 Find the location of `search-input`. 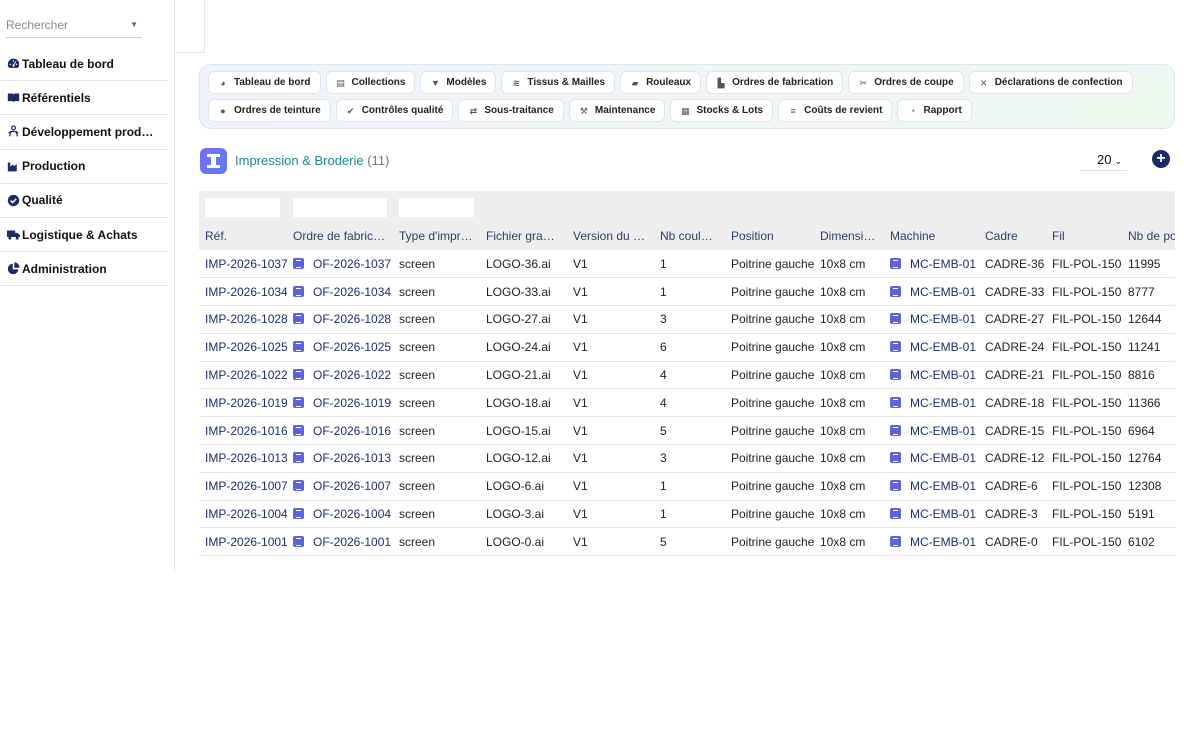

search-input is located at coordinates (66, 25).